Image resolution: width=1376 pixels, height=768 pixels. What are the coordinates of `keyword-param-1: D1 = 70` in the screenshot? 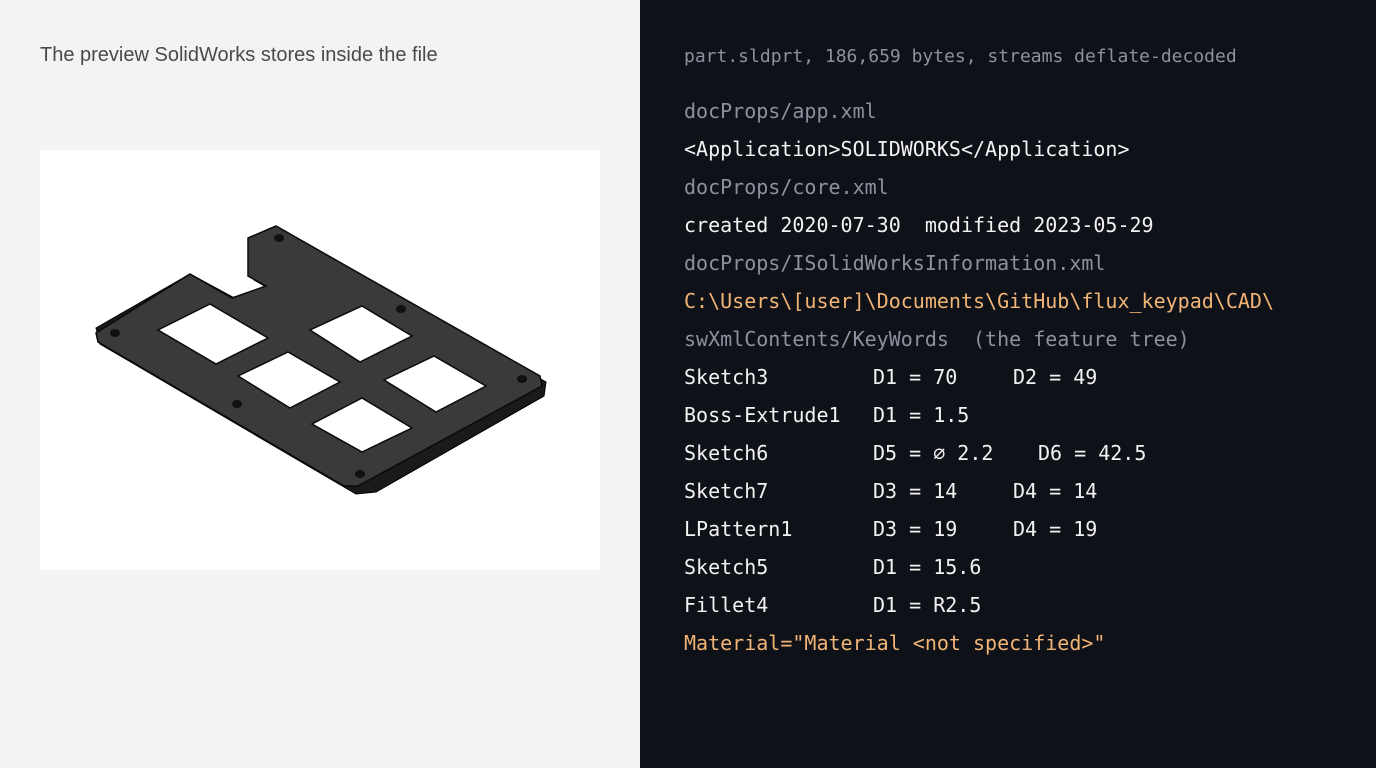 It's located at (915, 377).